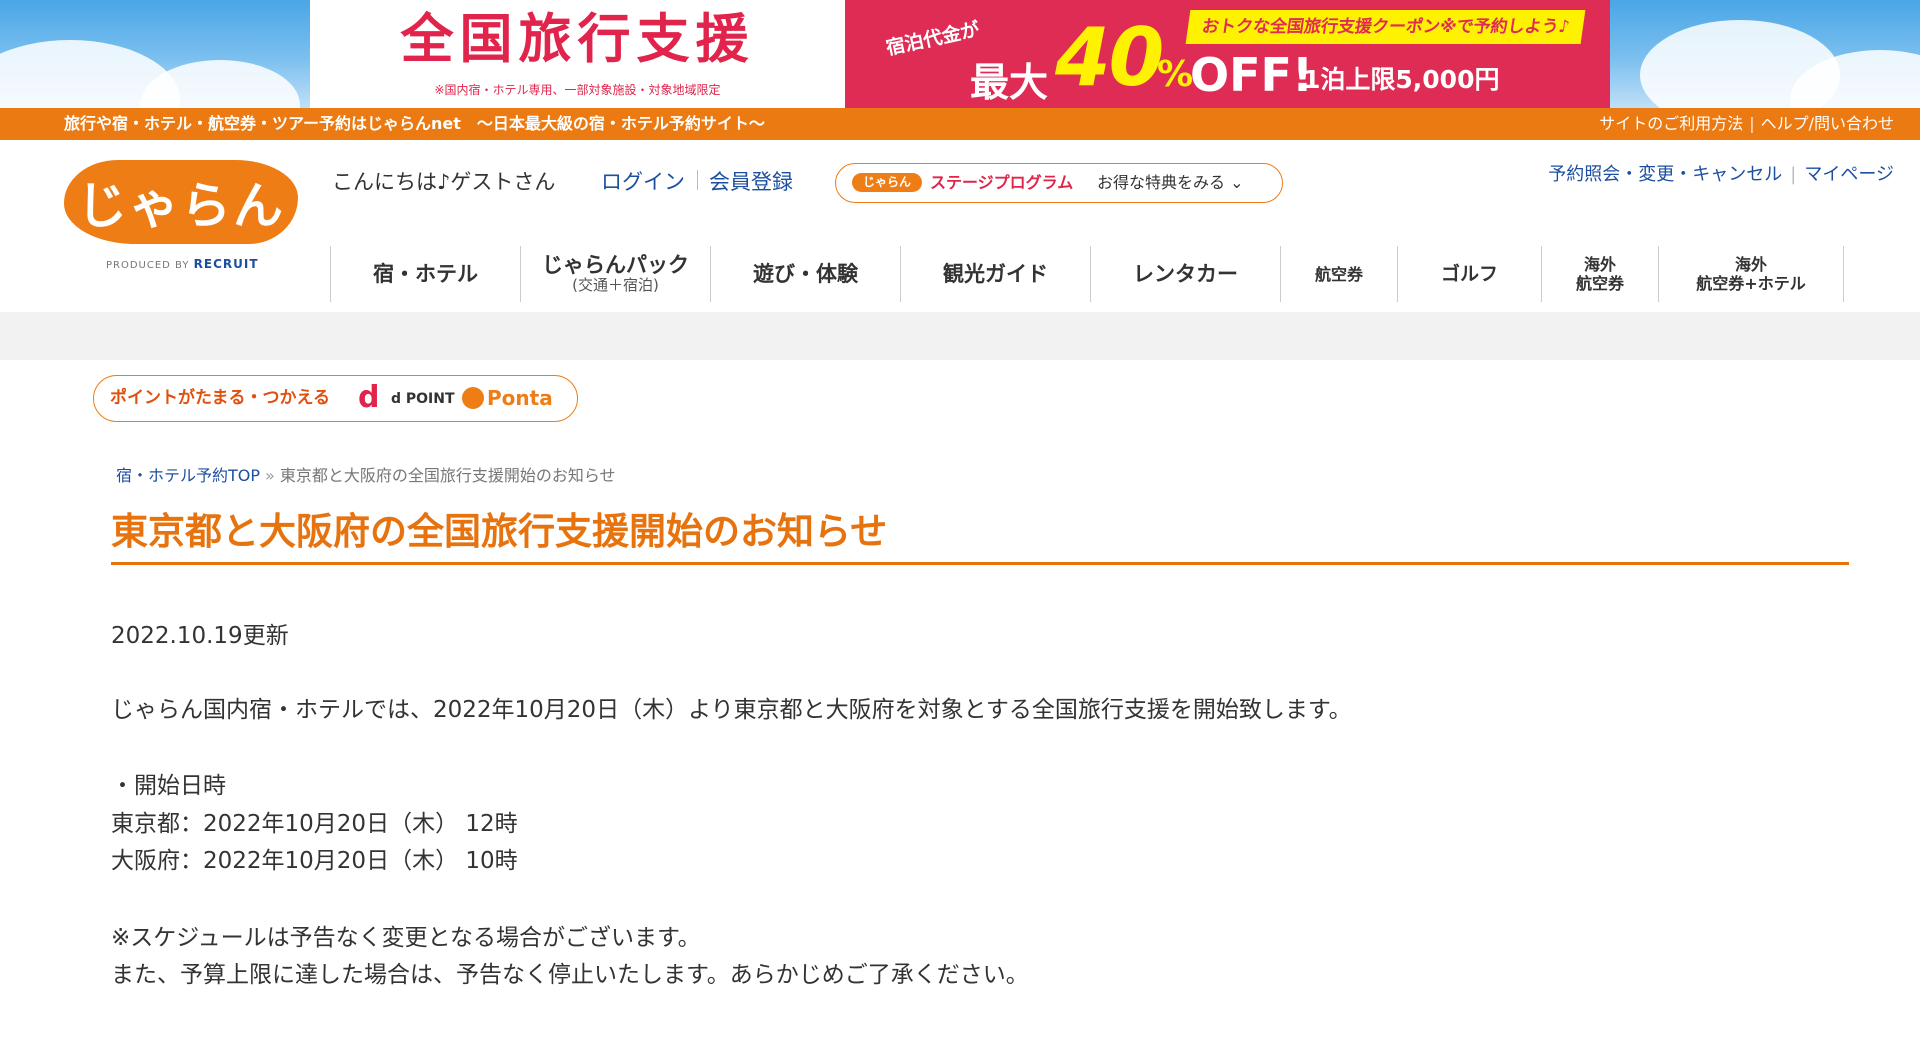  What do you see at coordinates (1746, 124) in the screenshot?
I see `strip-links: サイトのご利用方法 | ヘルプ/問い合わせ` at bounding box center [1746, 124].